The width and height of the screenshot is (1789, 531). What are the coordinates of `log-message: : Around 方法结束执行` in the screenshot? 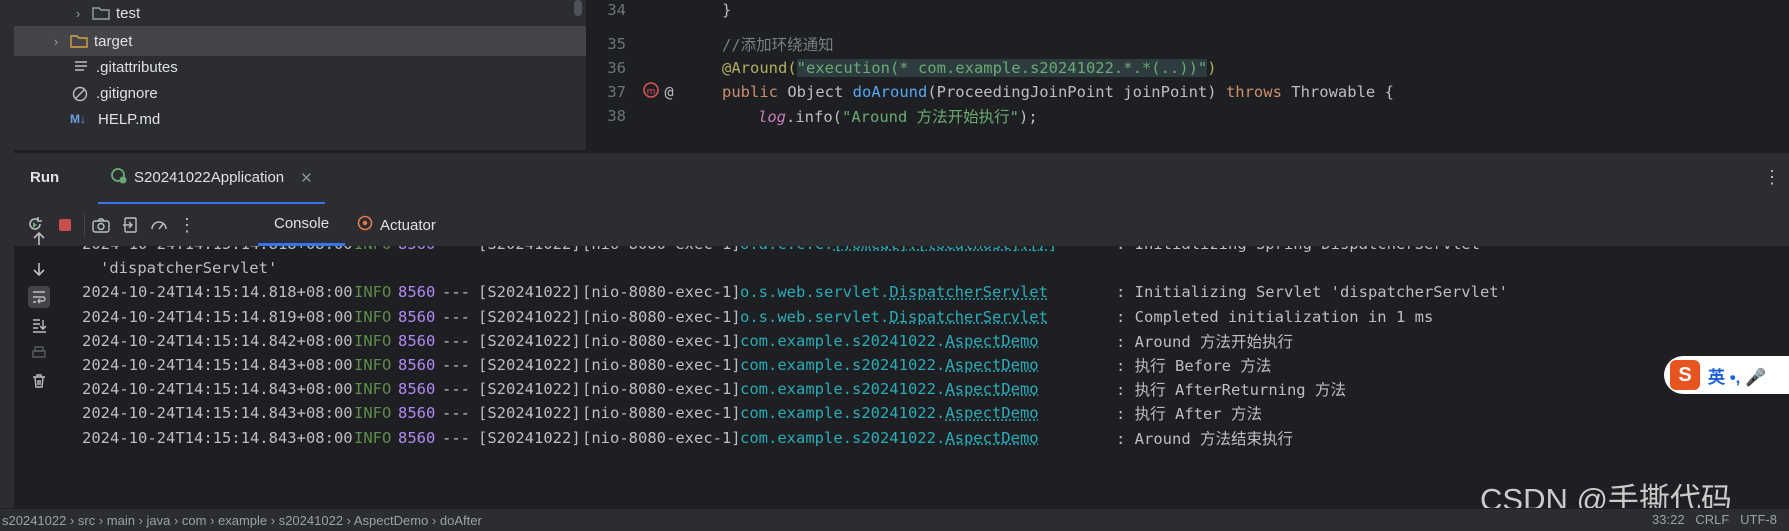 It's located at (1204, 438).